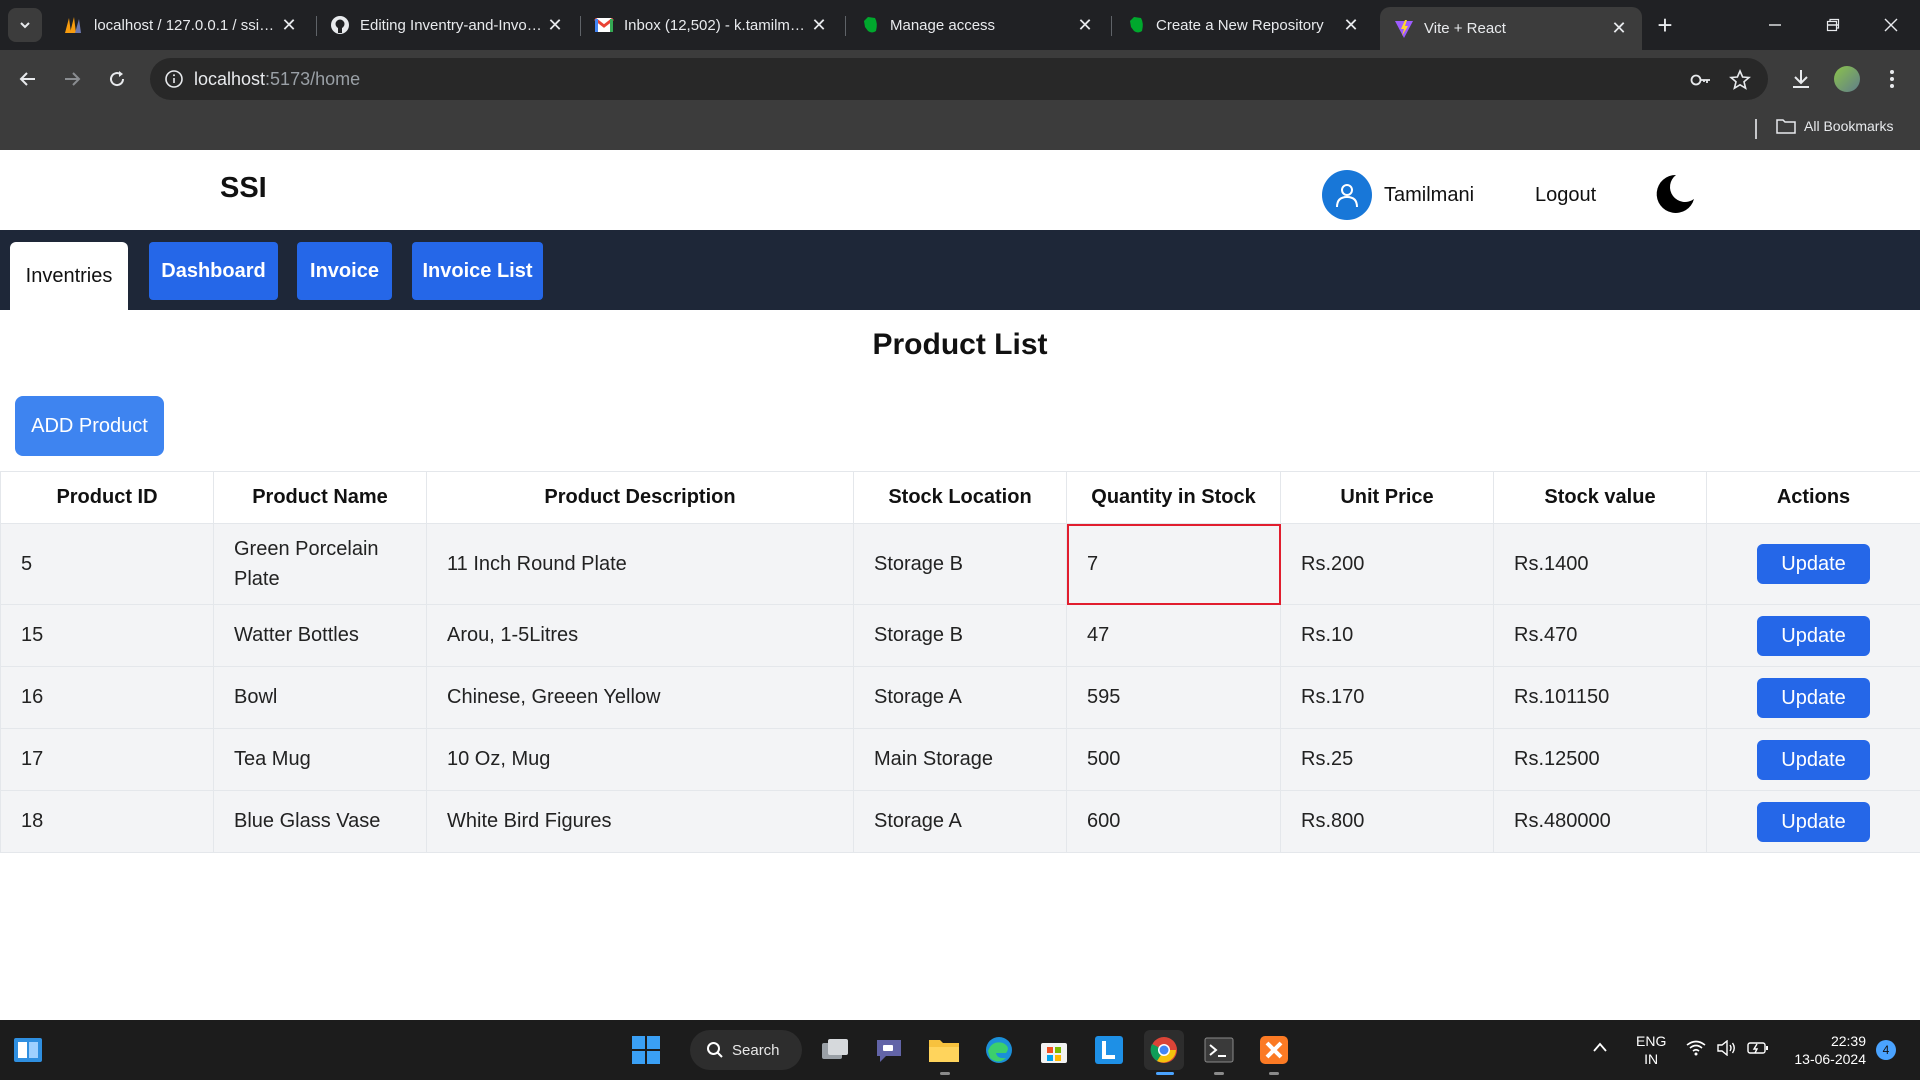  What do you see at coordinates (640, 635) in the screenshot?
I see `cell-product-description: Arou, 1-5Litres` at bounding box center [640, 635].